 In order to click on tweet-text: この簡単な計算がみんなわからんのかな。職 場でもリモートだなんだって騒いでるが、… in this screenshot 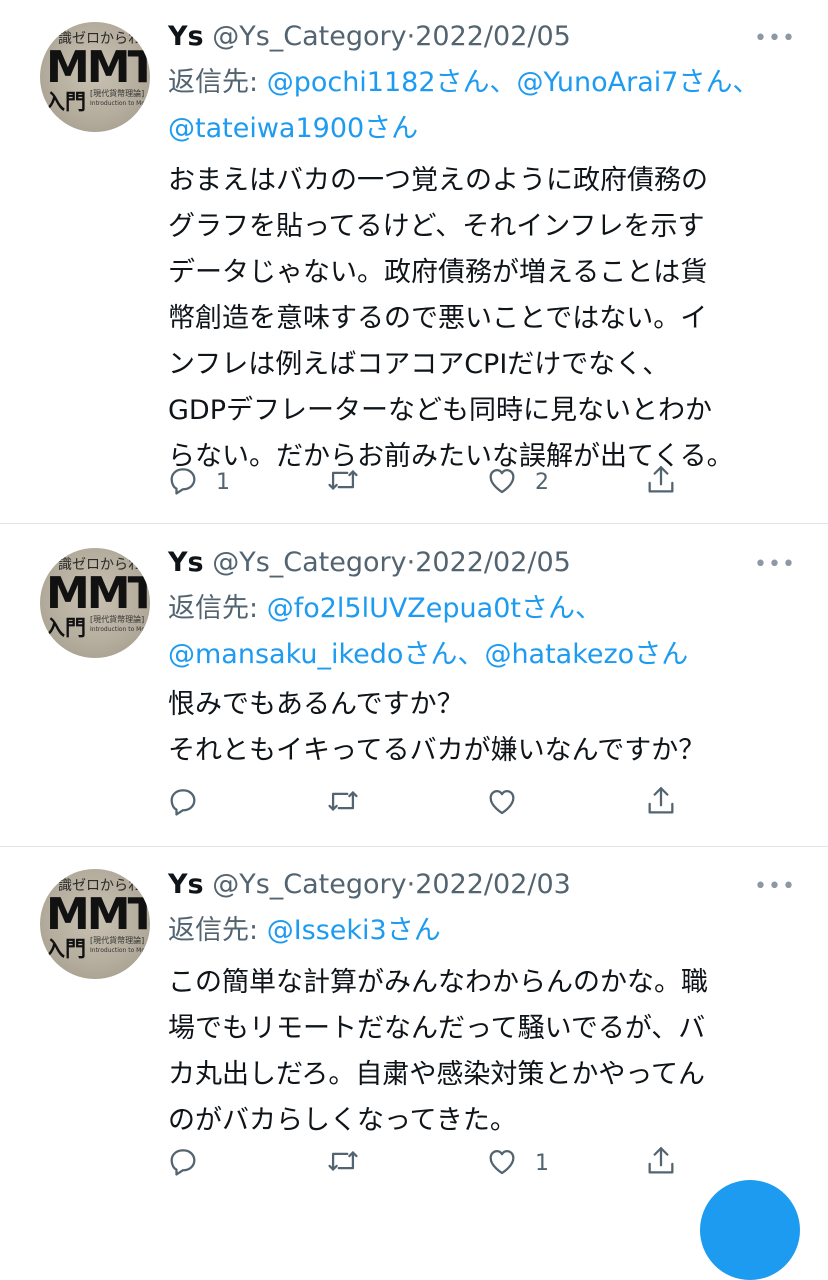, I will do `click(438, 1051)`.